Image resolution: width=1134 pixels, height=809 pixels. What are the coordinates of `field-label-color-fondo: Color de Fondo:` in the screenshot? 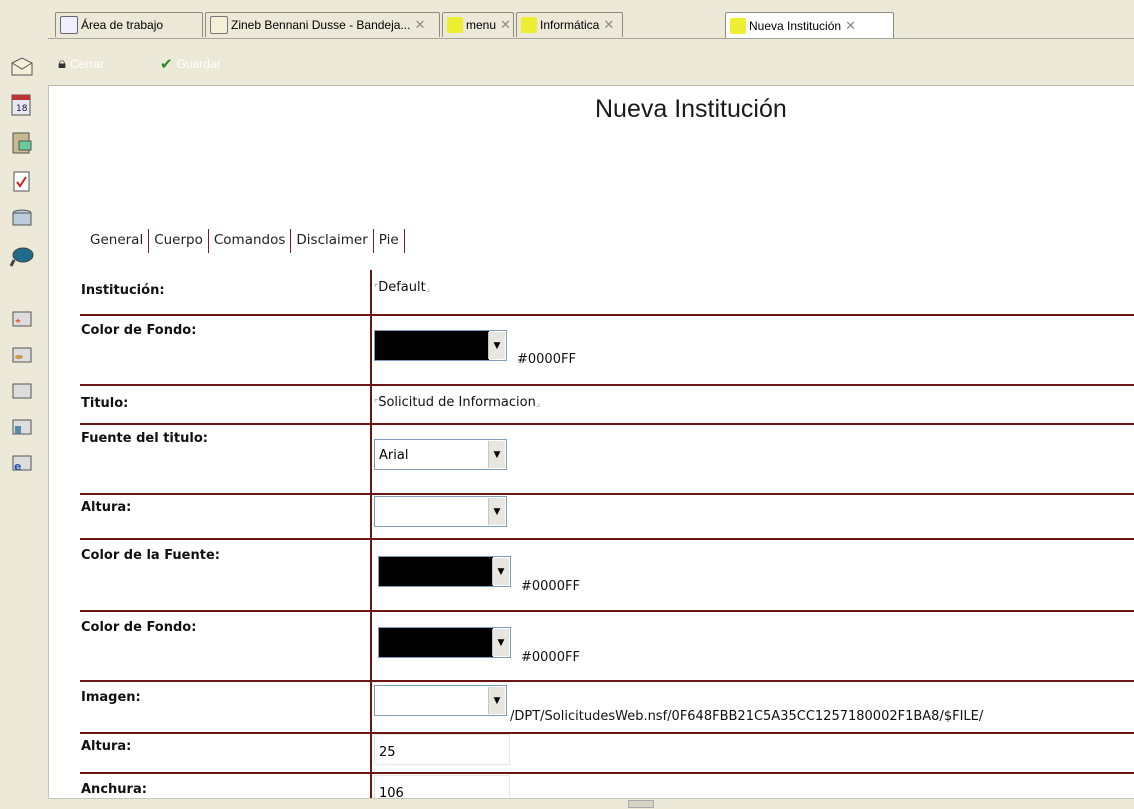 It's located at (139, 330).